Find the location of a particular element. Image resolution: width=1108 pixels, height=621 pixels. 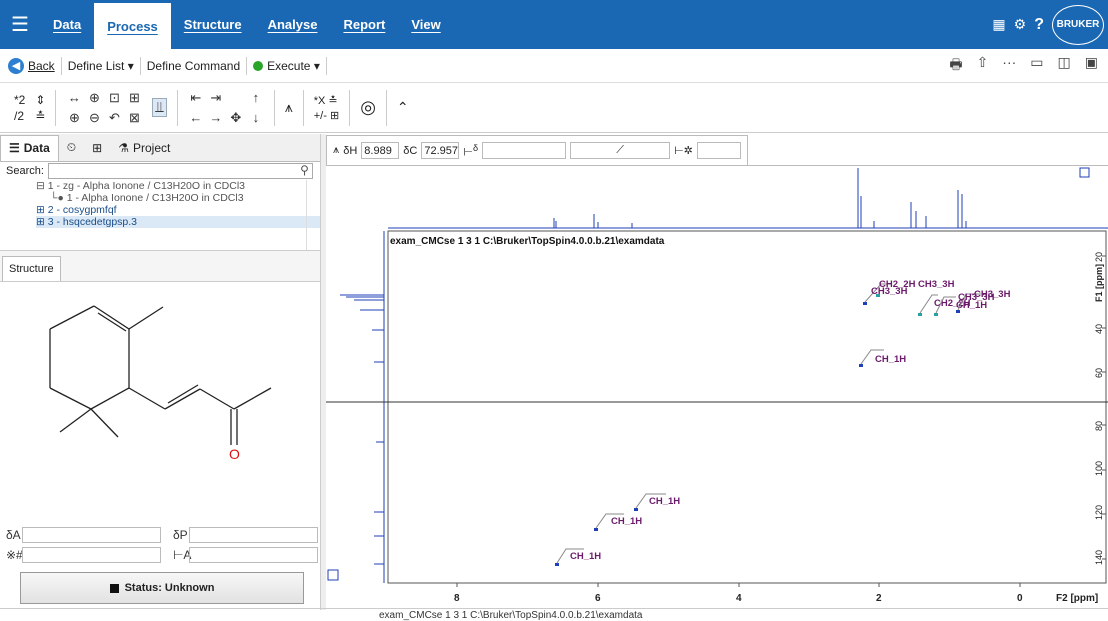

tab-history: ⏲ is located at coordinates (71, 148).